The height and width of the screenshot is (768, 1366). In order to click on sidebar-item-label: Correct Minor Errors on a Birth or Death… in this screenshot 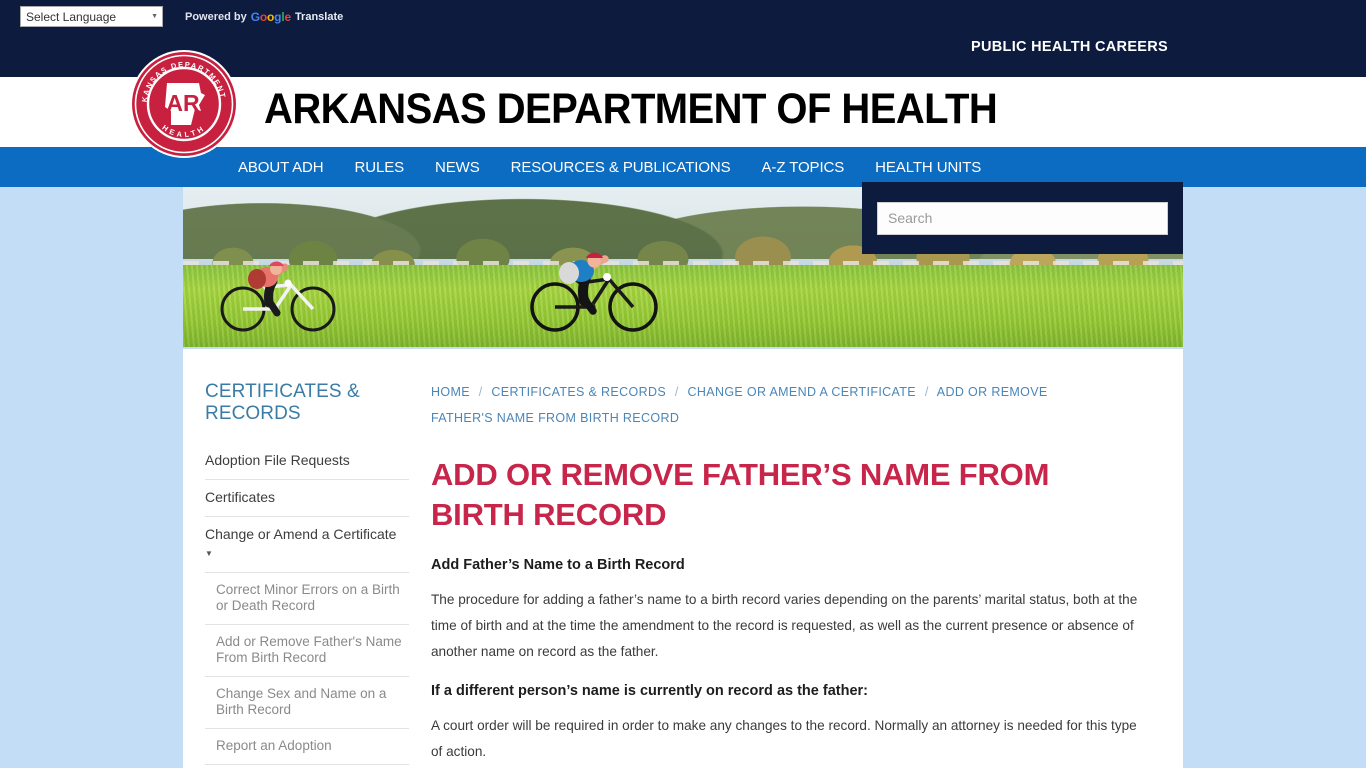, I will do `click(308, 597)`.